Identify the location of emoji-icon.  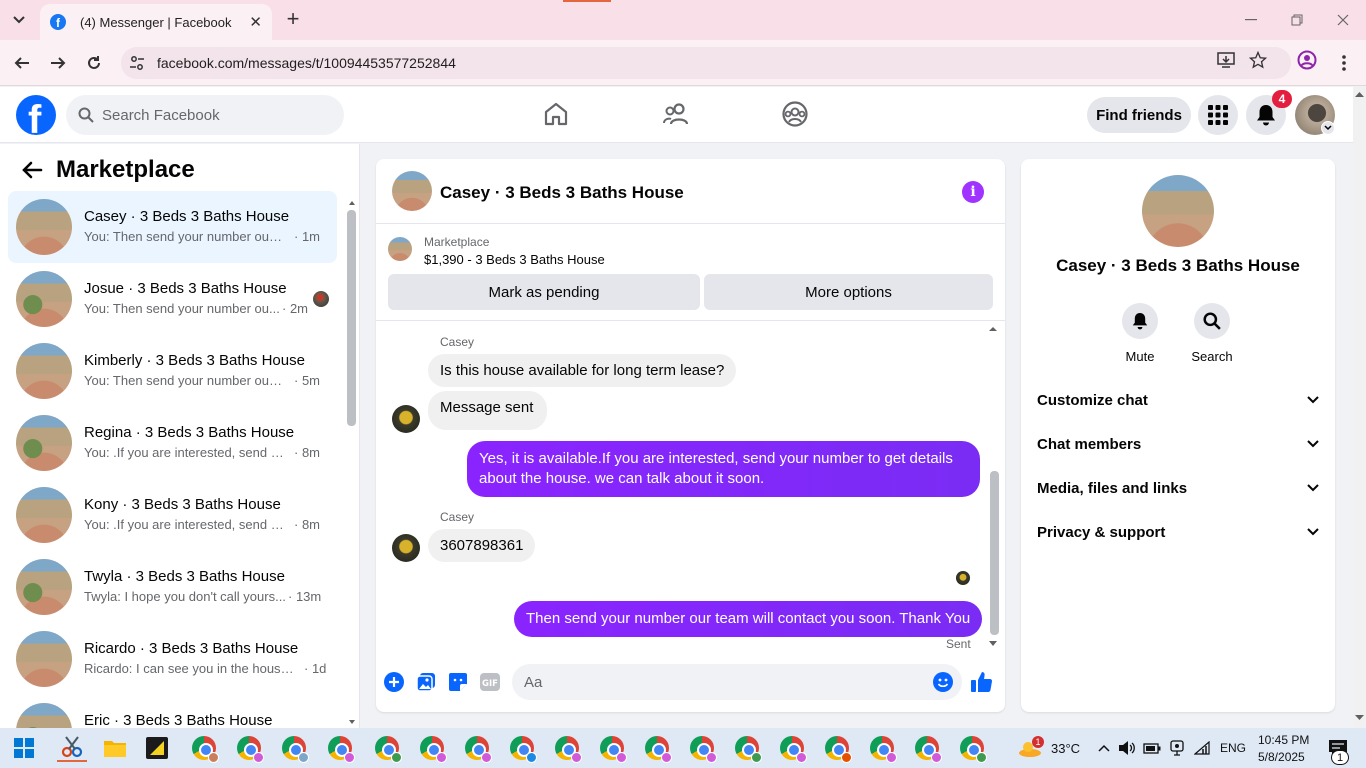
(943, 682).